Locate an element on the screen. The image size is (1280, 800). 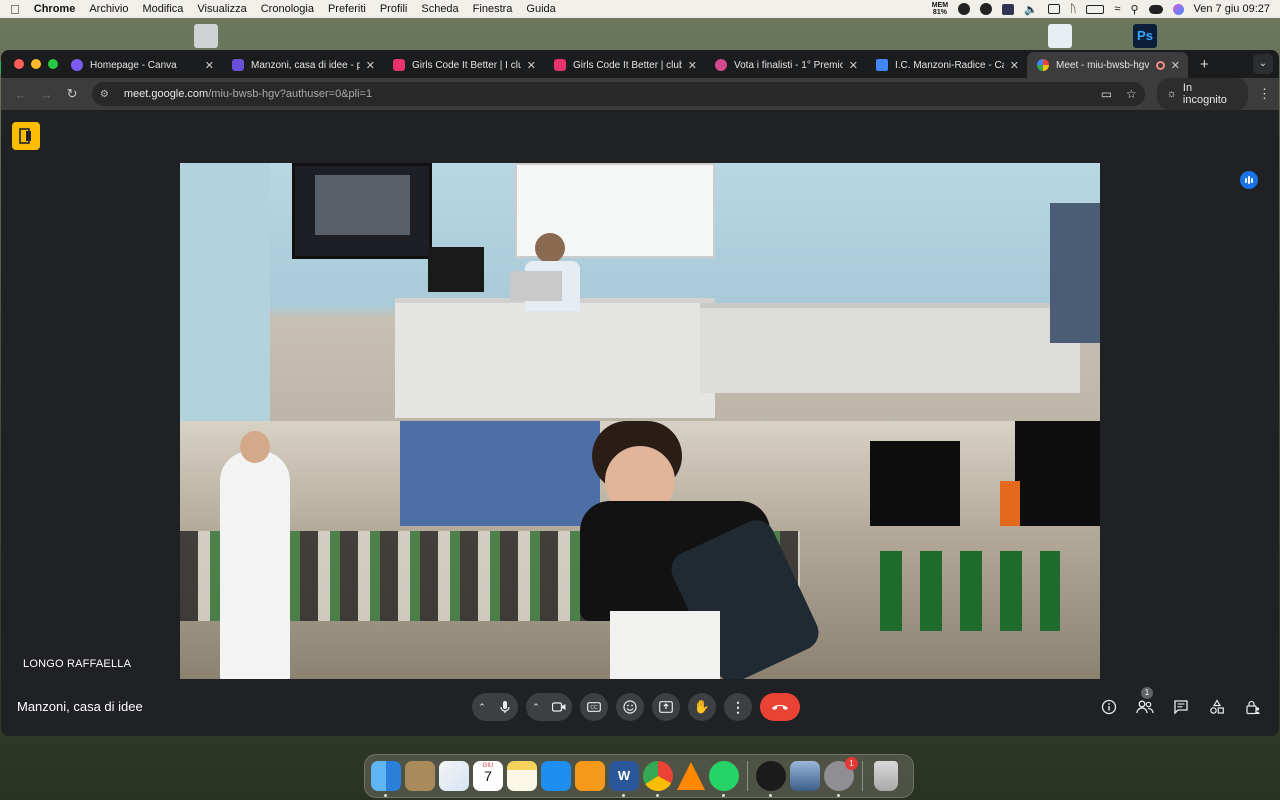
tab-manzoni: Manzoni, casa di idee - pre ✕ is located at coordinates (302, 65).